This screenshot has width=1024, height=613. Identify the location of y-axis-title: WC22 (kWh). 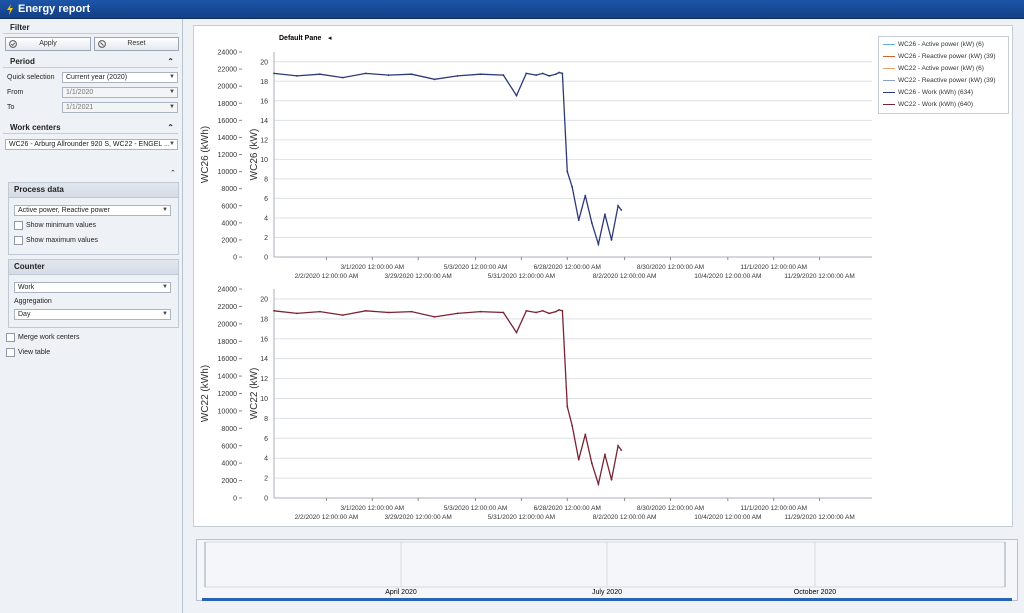
(205, 393).